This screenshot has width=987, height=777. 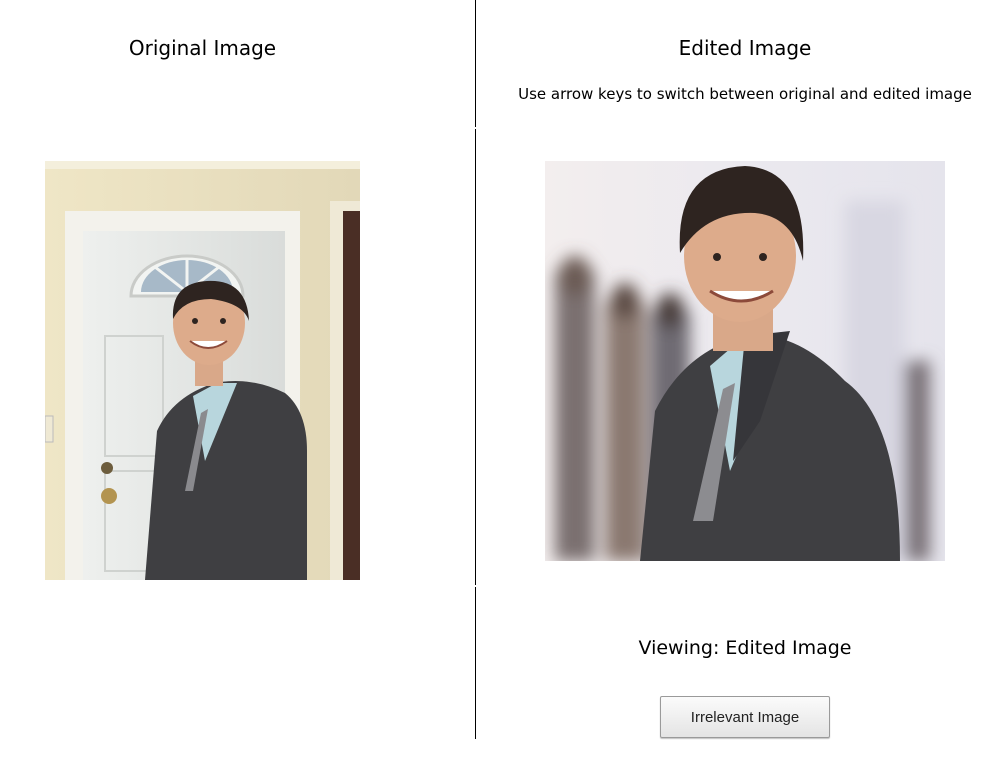 I want to click on irrelevant-image-button: Irrelevant Image, so click(x=745, y=717).